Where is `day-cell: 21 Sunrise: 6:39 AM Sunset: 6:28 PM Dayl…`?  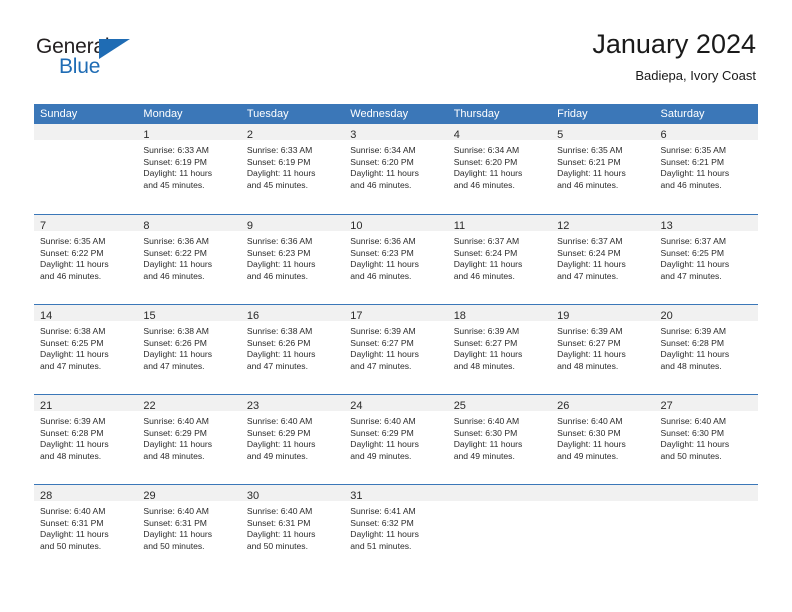
day-cell: 21 Sunrise: 6:39 AM Sunset: 6:28 PM Dayl… is located at coordinates (86, 439).